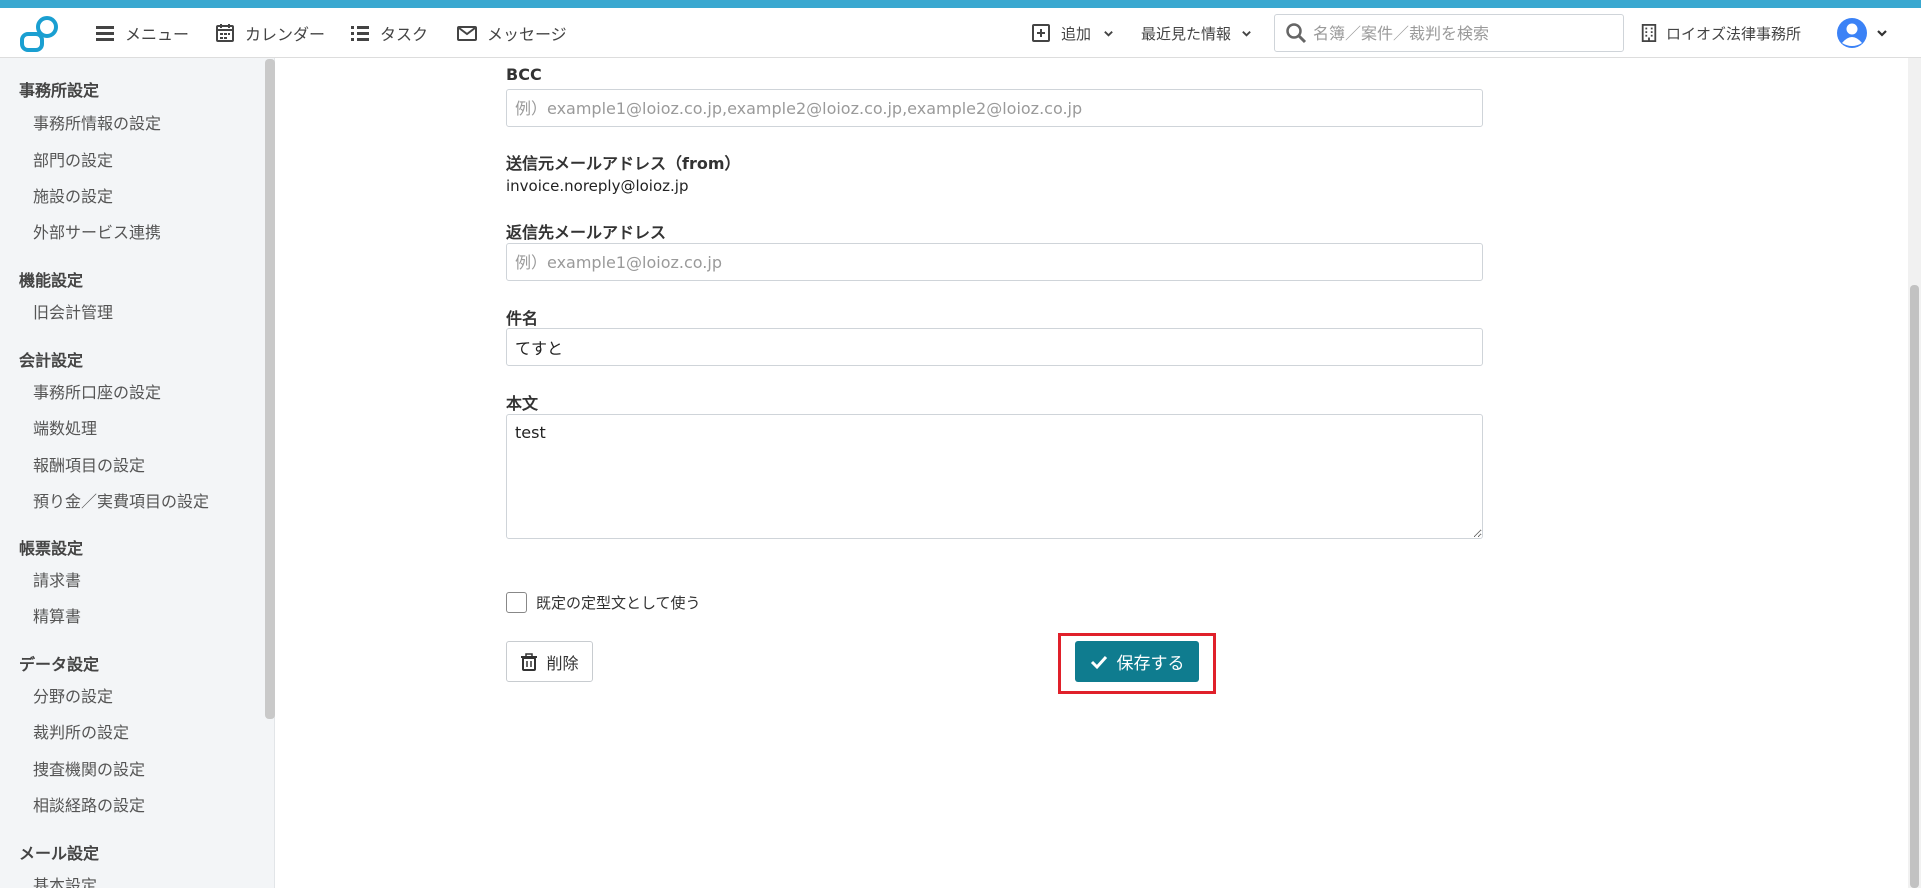 The height and width of the screenshot is (888, 1921). Describe the element at coordinates (97, 231) in the screenshot. I see `sidebar-item-external-services: 外部サービス連携` at that location.